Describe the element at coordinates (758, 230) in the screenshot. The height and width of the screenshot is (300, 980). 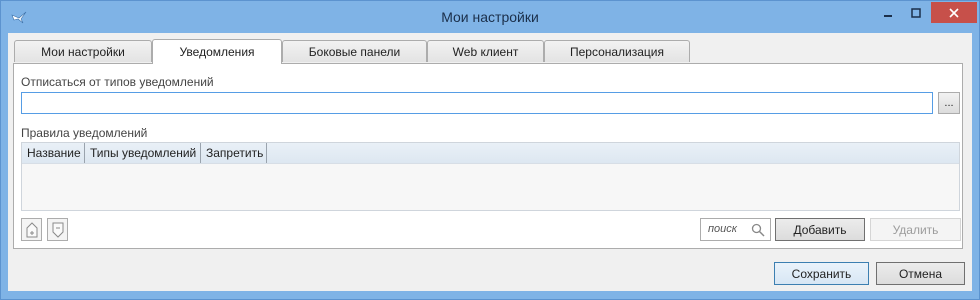
I see `search-icon` at that location.